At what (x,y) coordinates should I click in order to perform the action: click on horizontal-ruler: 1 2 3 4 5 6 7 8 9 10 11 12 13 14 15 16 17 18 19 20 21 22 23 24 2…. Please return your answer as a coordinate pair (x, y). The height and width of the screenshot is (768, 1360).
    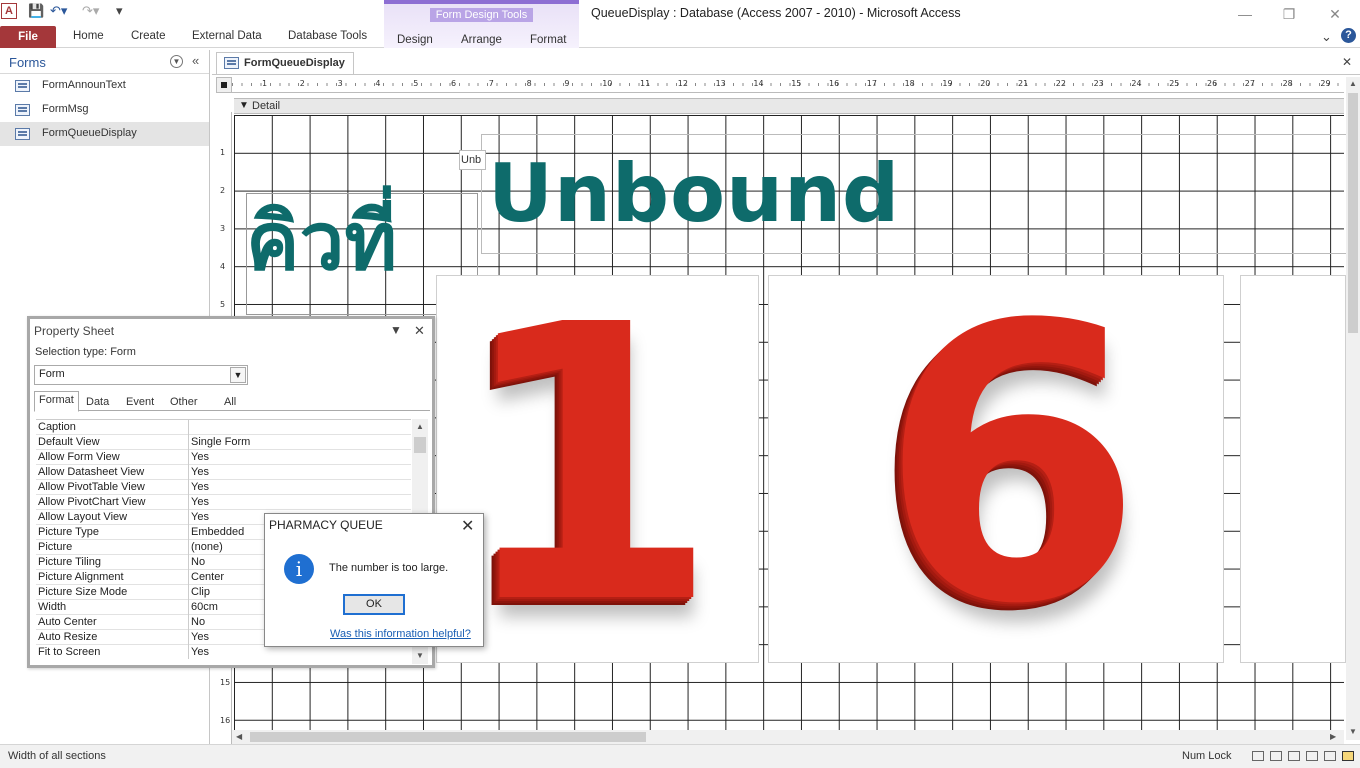
    Looking at the image, I should click on (788, 85).